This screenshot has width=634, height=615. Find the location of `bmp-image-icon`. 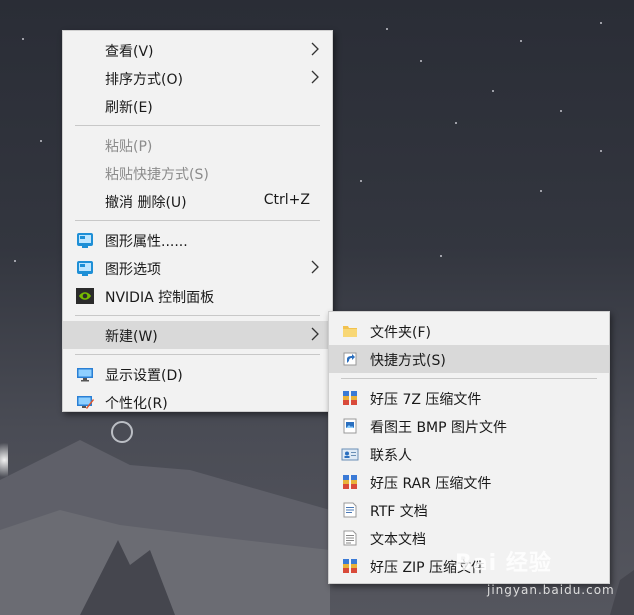

bmp-image-icon is located at coordinates (350, 426).